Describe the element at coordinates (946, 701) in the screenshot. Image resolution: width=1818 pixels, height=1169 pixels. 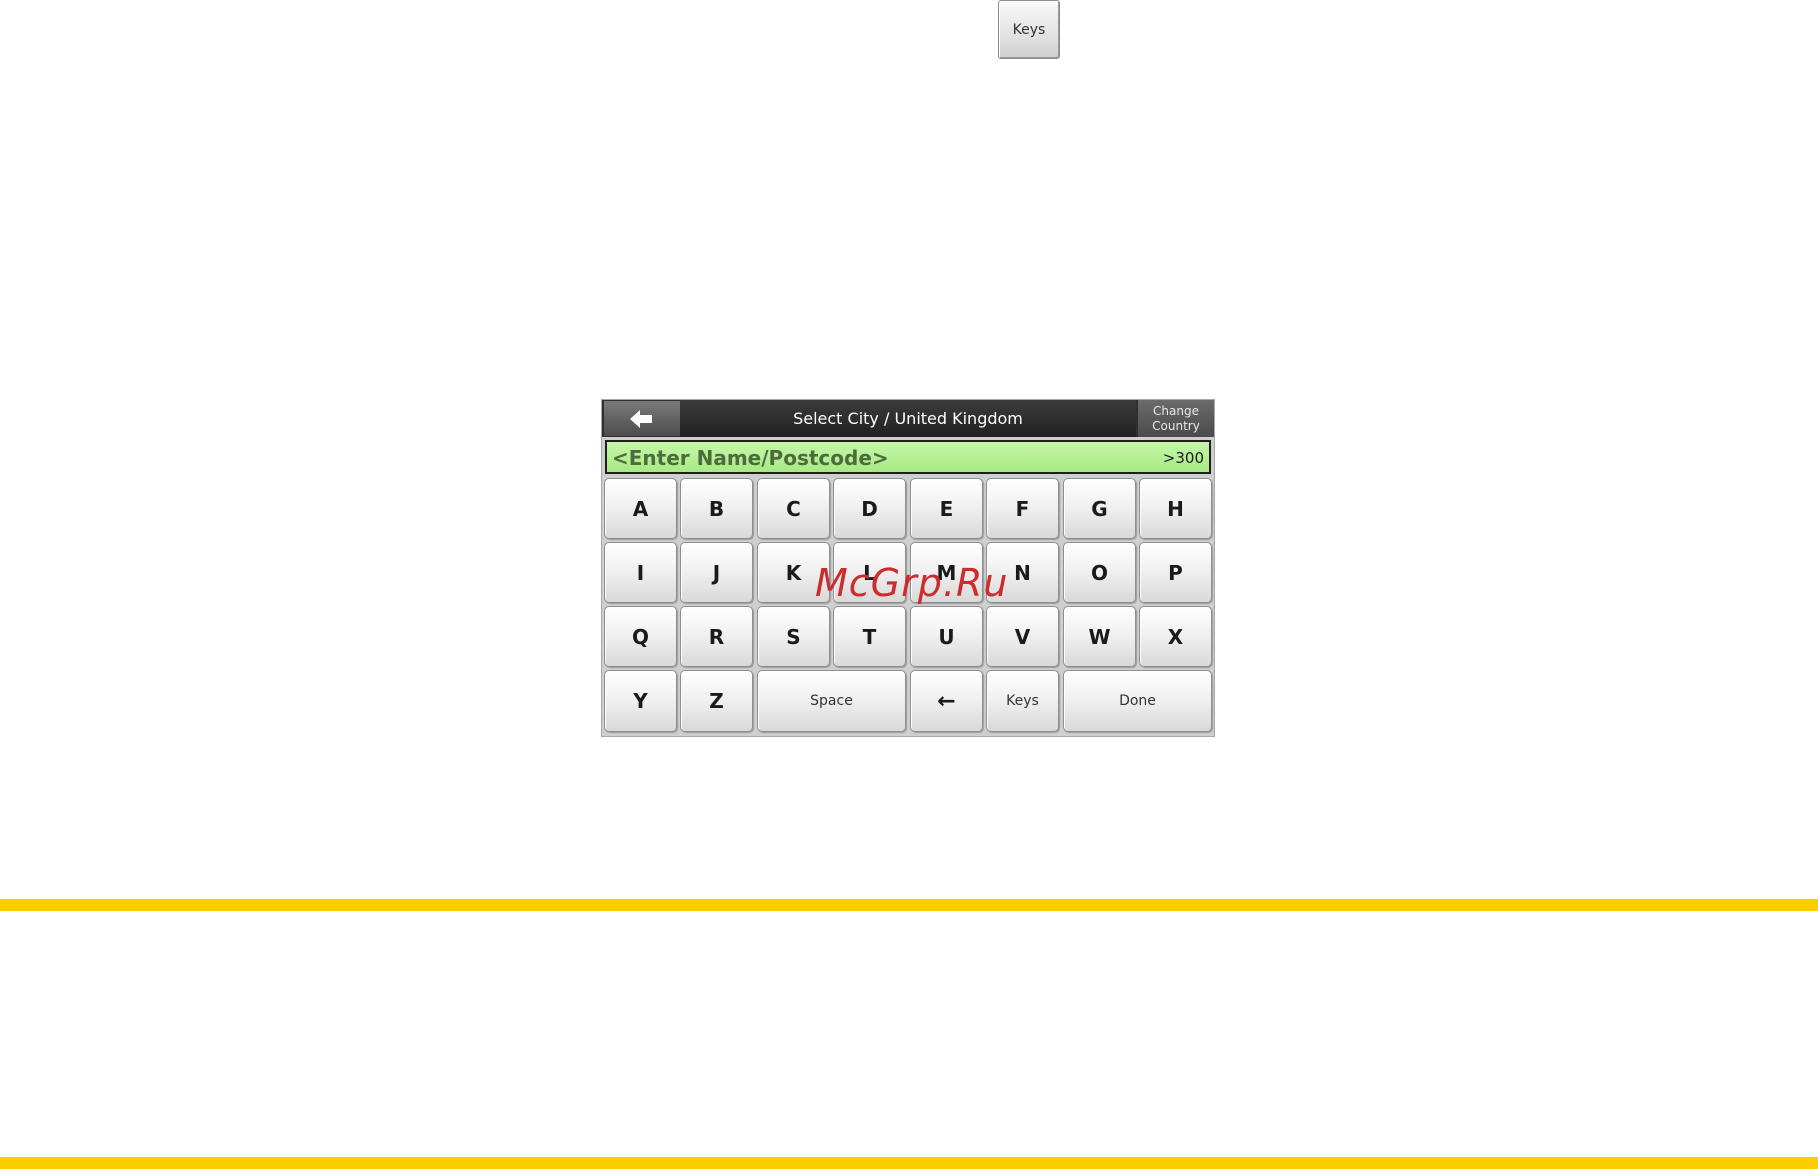
I see `backspace-key: ←` at that location.